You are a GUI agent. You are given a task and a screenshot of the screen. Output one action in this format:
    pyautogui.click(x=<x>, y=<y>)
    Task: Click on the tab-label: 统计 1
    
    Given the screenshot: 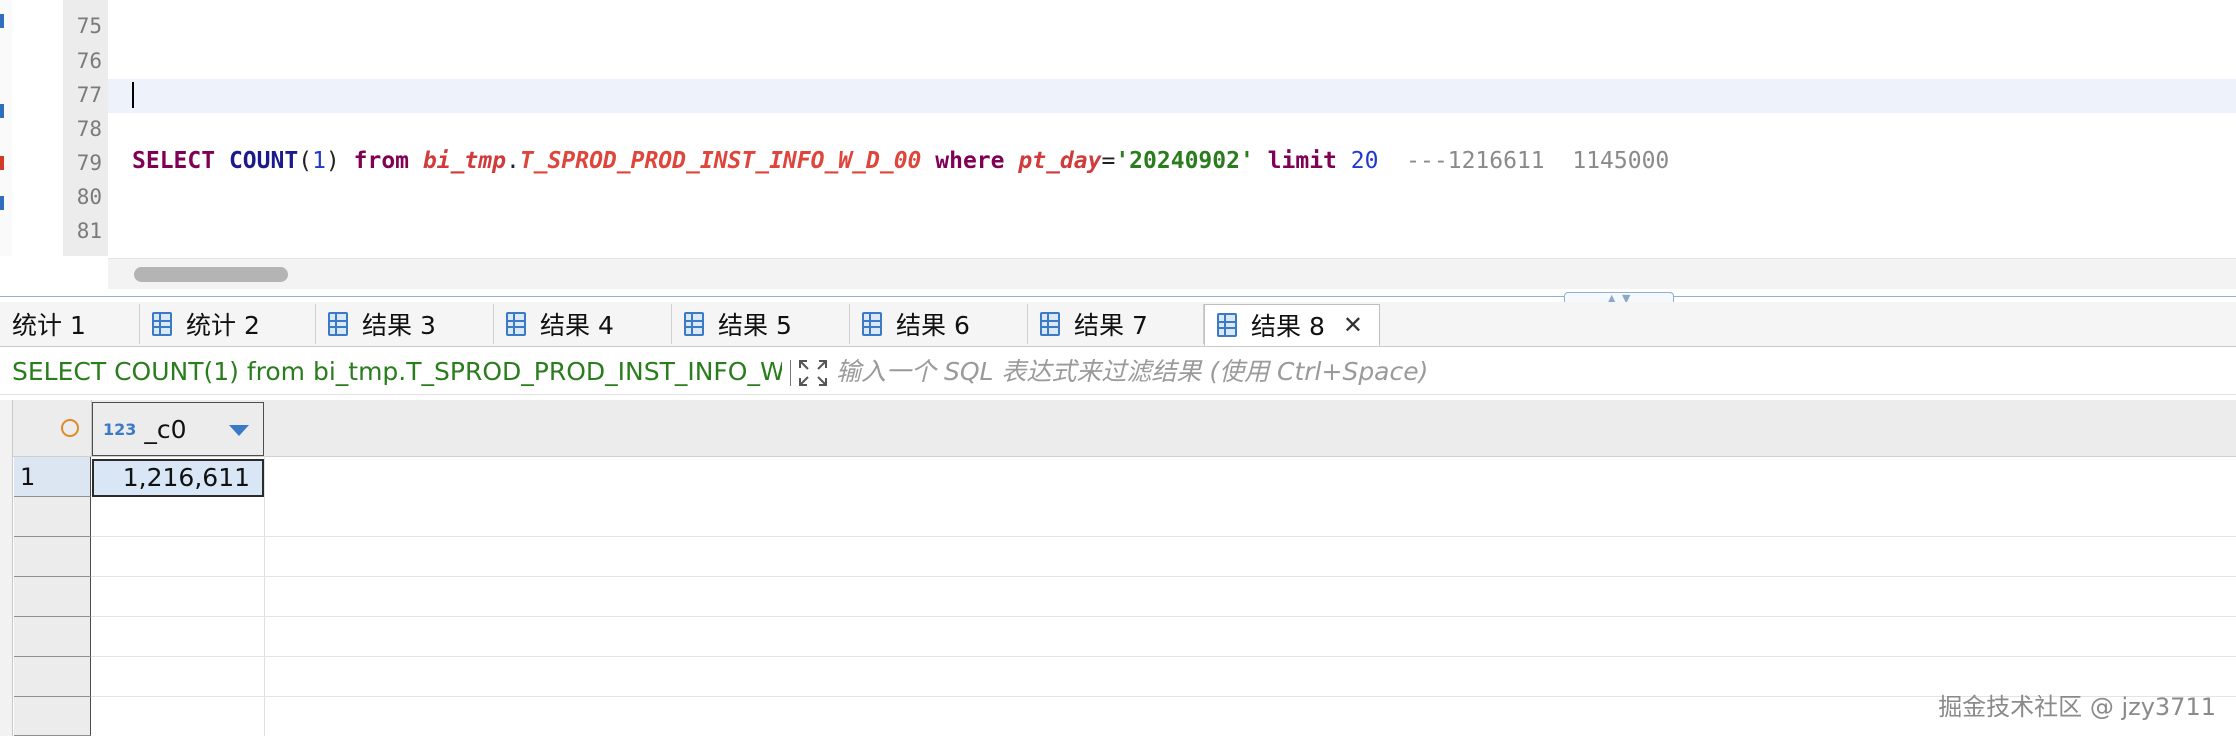 What is the action you would take?
    pyautogui.click(x=49, y=325)
    